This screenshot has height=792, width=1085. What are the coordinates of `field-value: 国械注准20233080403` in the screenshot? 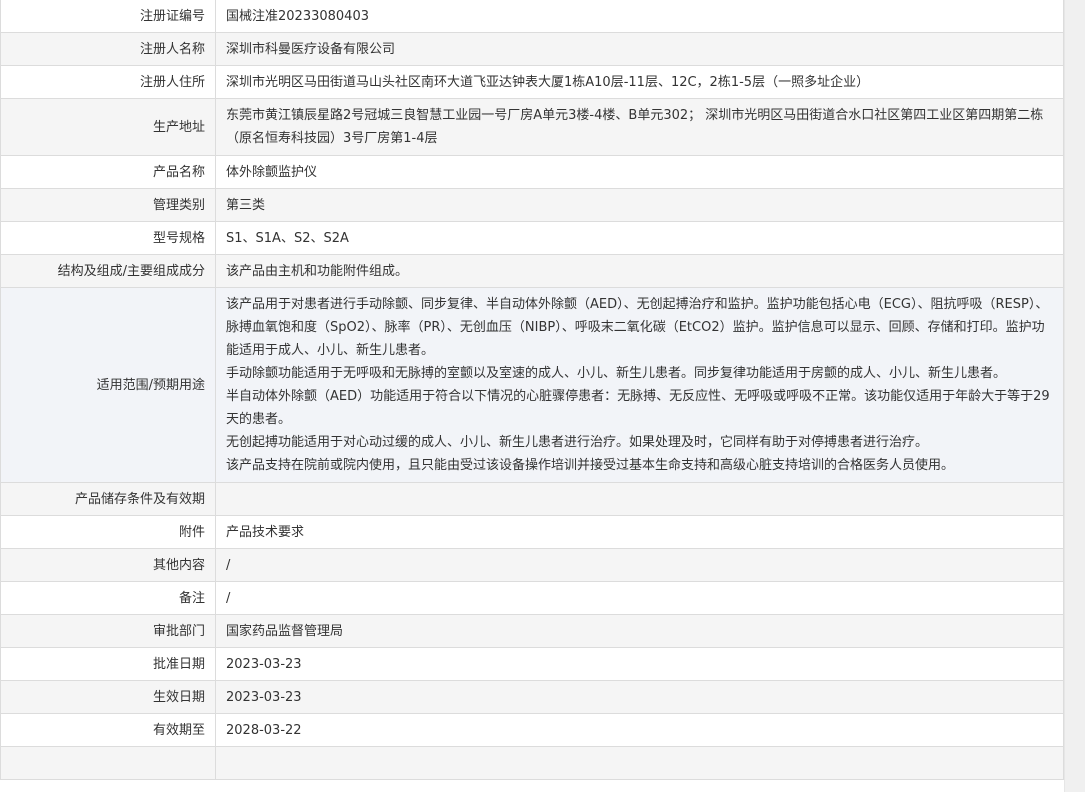 It's located at (639, 16).